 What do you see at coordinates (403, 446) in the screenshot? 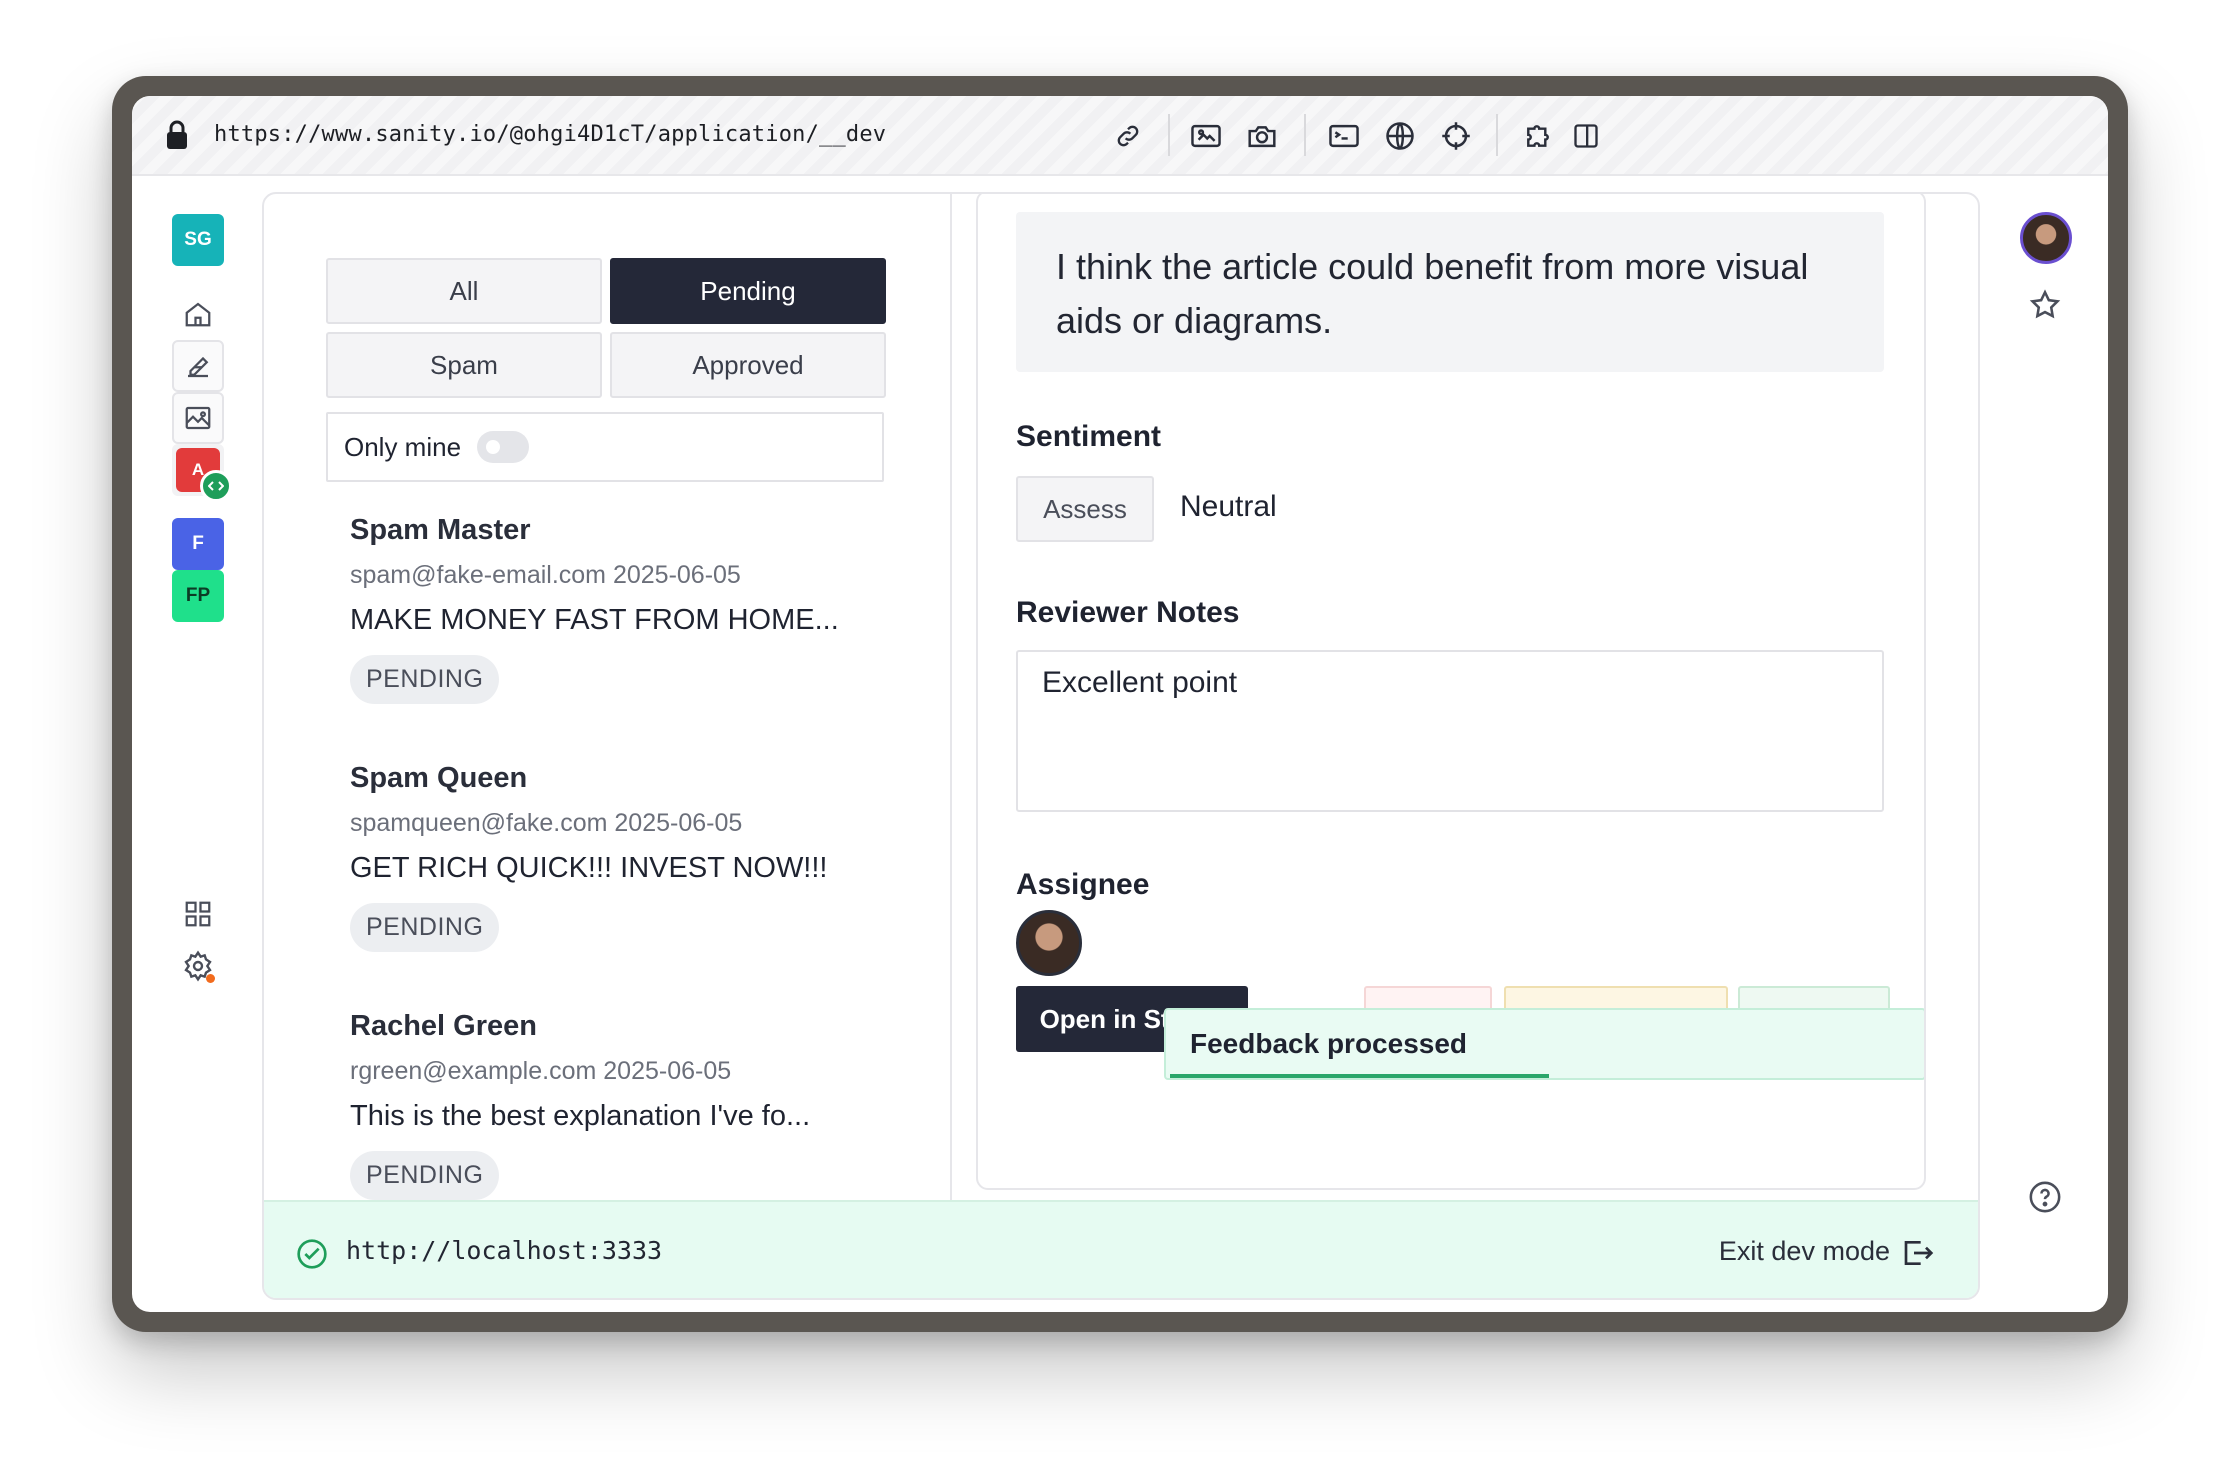
I see `only-mine-label: Only mine` at bounding box center [403, 446].